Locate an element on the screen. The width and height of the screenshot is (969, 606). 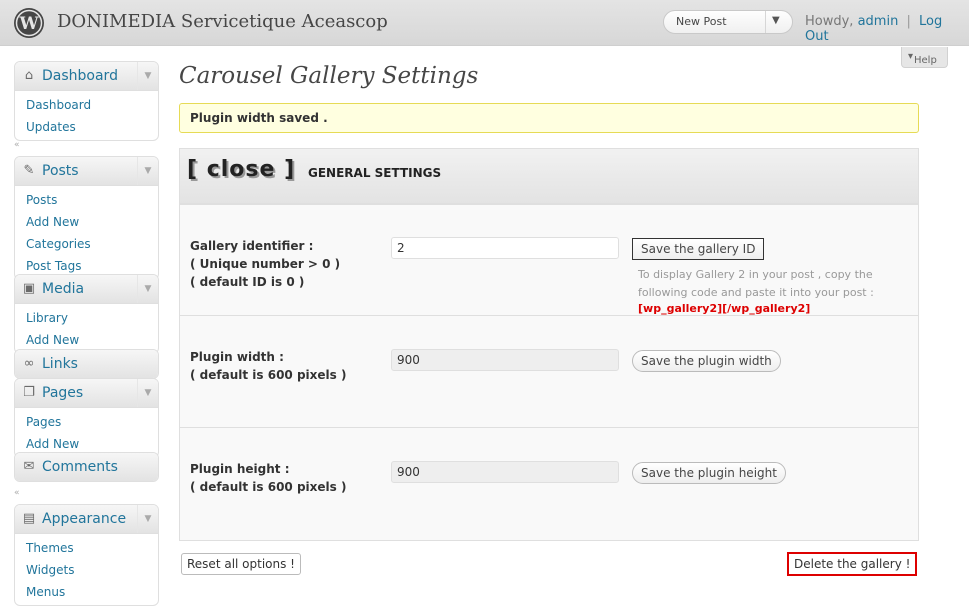
sidebar-item-menus: Menus is located at coordinates (86, 592).